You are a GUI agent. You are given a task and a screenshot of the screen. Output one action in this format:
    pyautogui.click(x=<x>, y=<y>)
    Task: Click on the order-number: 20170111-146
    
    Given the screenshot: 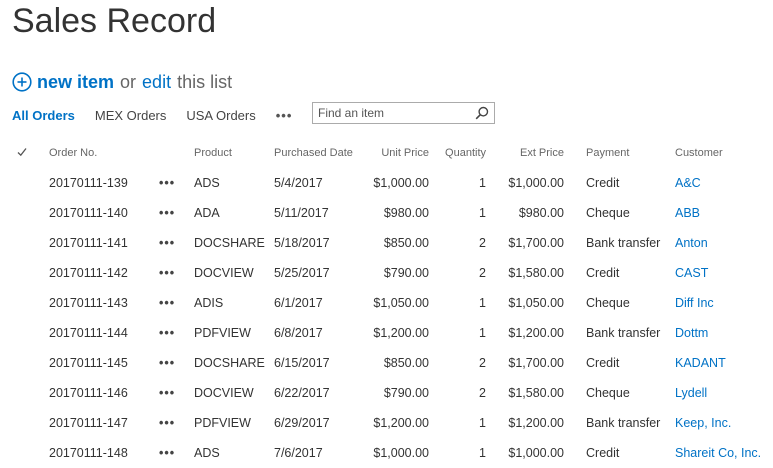 What is the action you would take?
    pyautogui.click(x=88, y=393)
    